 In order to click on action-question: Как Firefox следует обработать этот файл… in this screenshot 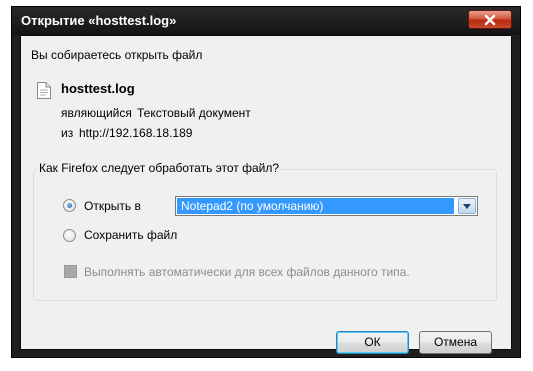, I will do `click(159, 168)`.